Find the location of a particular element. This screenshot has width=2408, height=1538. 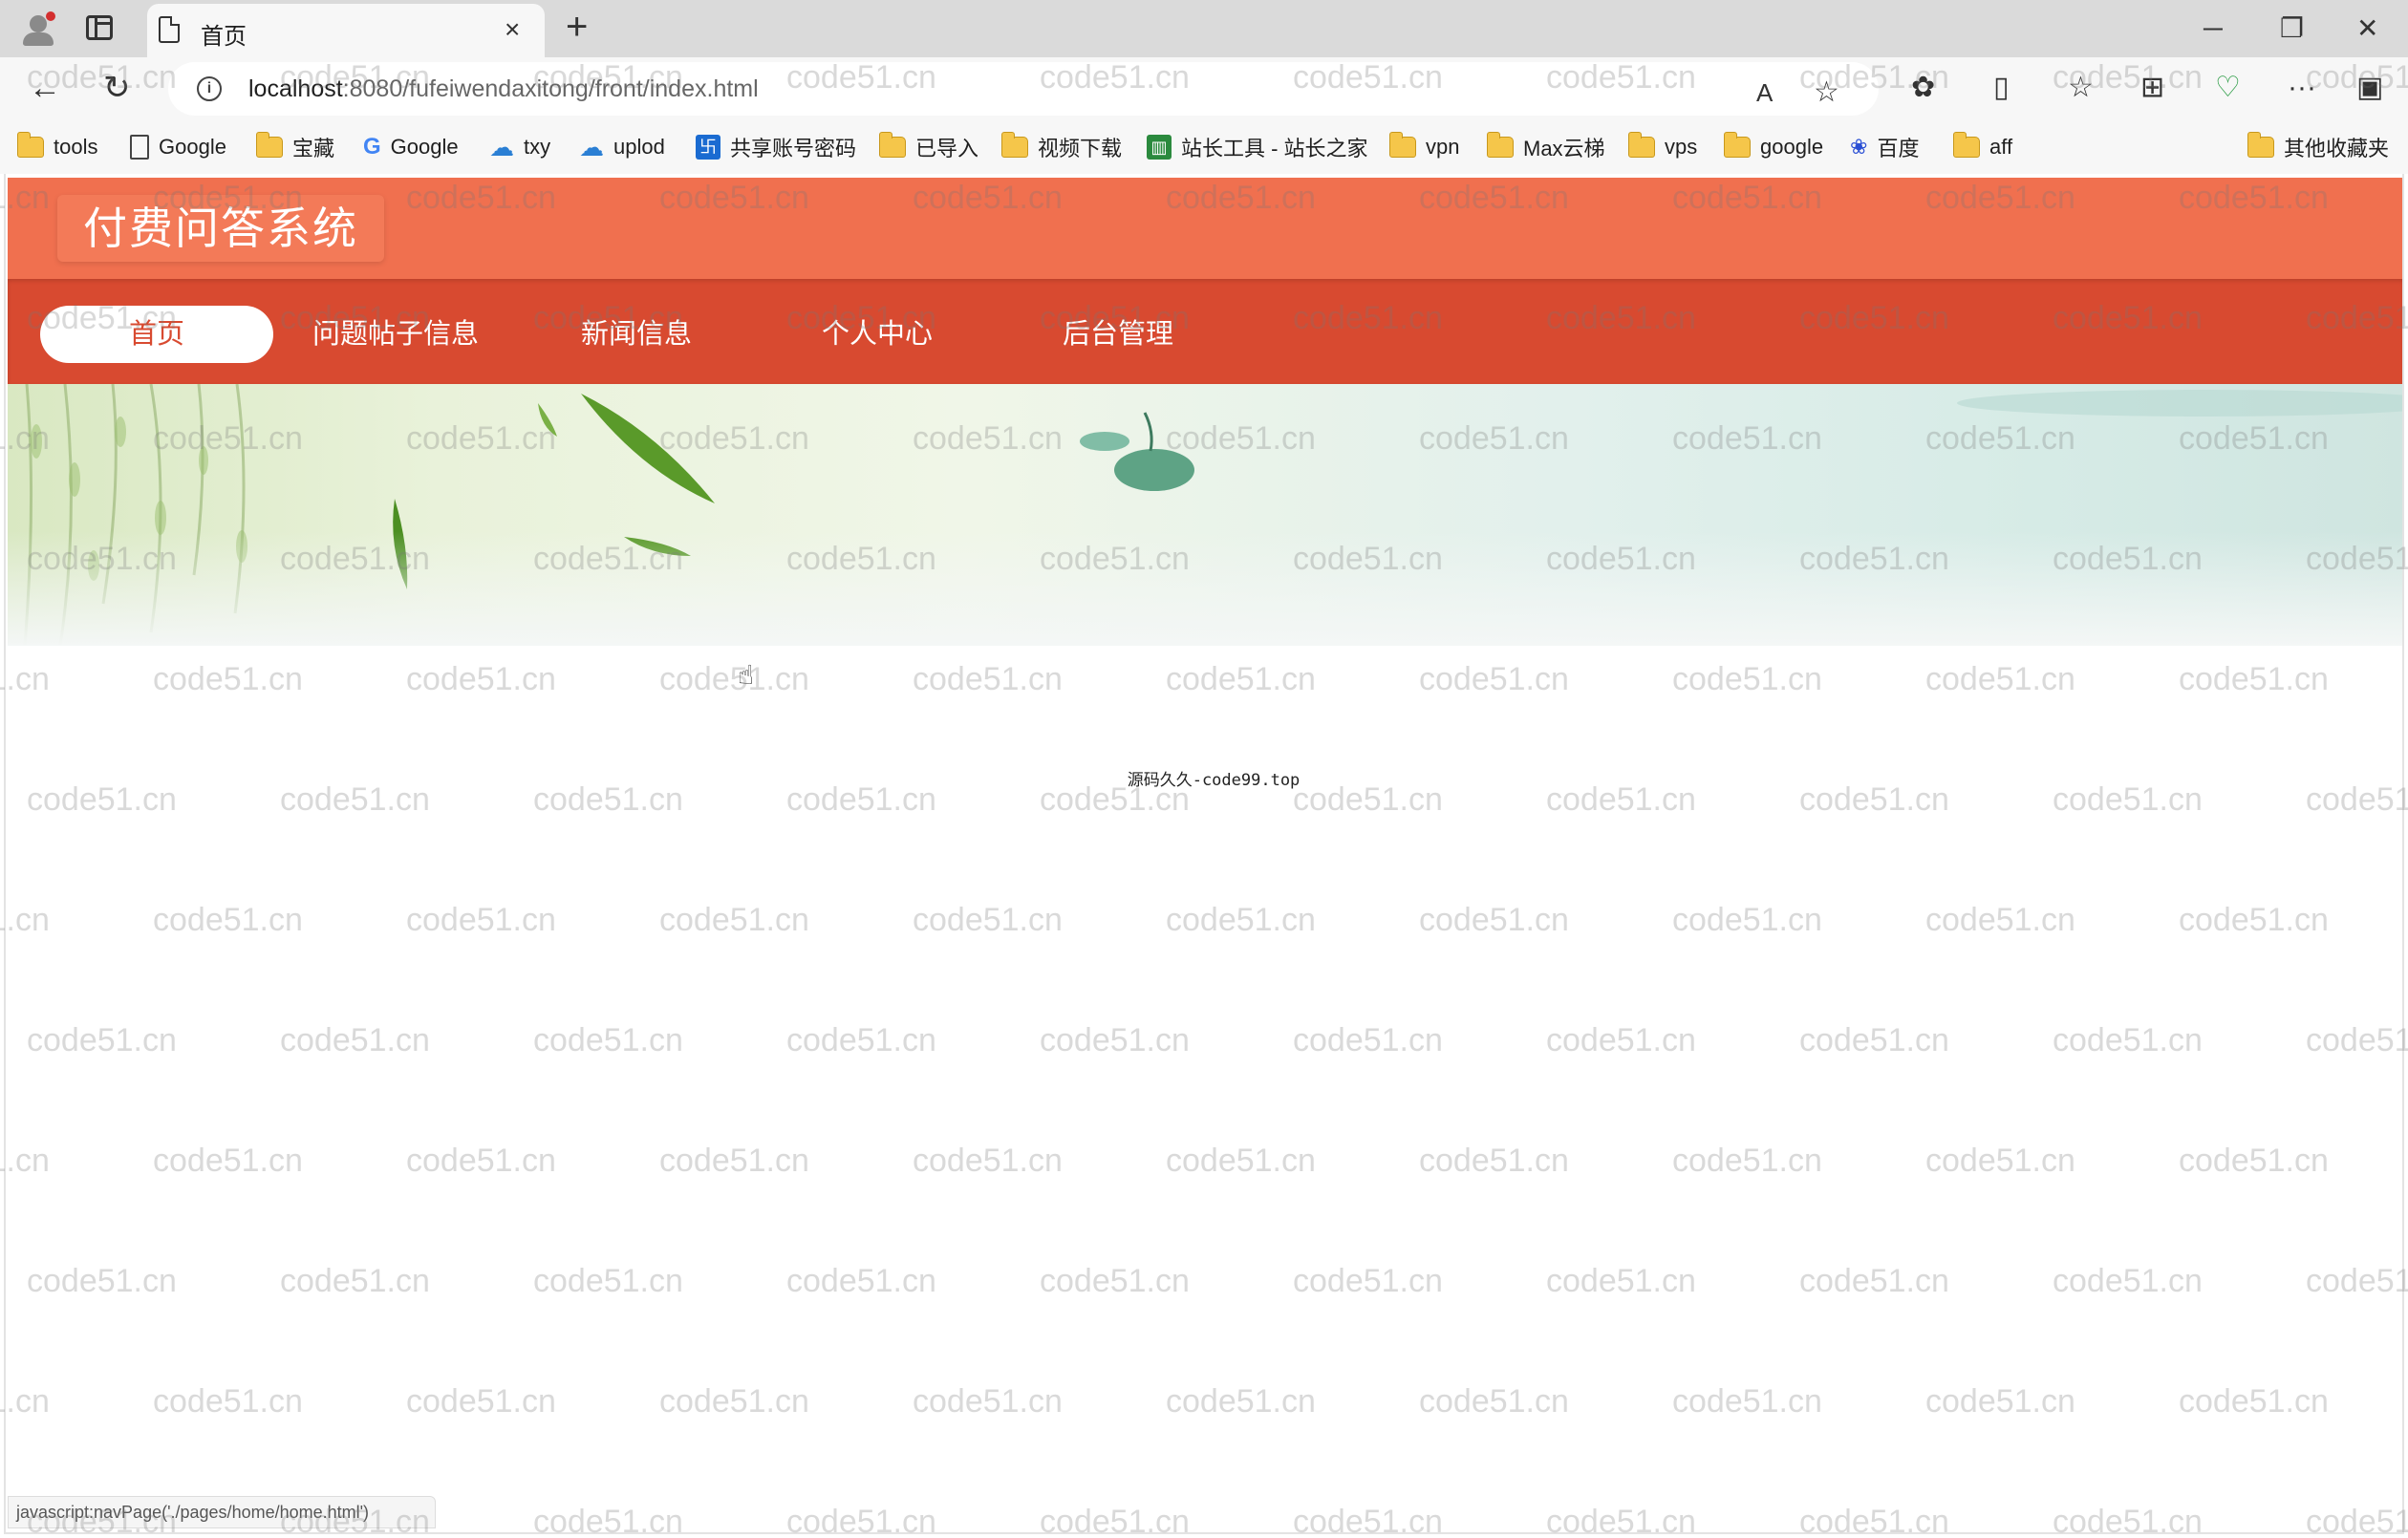

bookmark-video-download: 视频下载 is located at coordinates (1061, 147).